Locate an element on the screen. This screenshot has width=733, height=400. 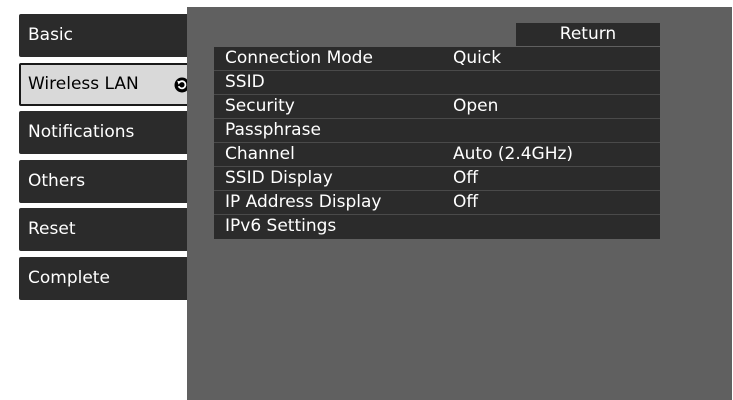
sidebar-item-complete: Complete is located at coordinates (103, 278).